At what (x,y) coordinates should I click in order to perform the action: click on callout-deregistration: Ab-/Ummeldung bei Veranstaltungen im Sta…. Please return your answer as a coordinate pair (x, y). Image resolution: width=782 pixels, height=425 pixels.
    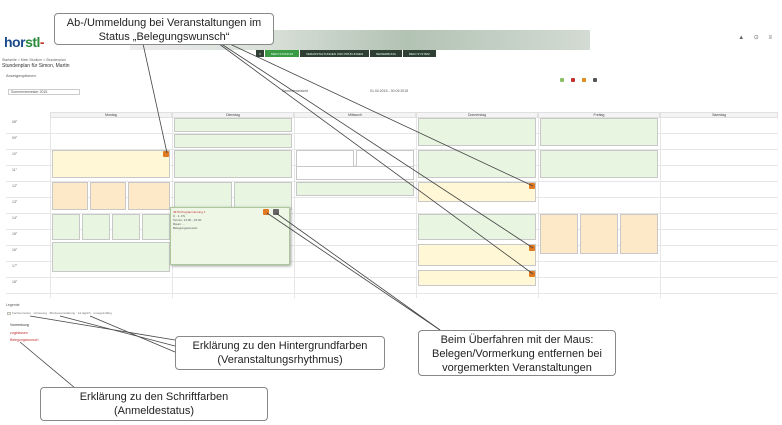
    Looking at the image, I should click on (164, 29).